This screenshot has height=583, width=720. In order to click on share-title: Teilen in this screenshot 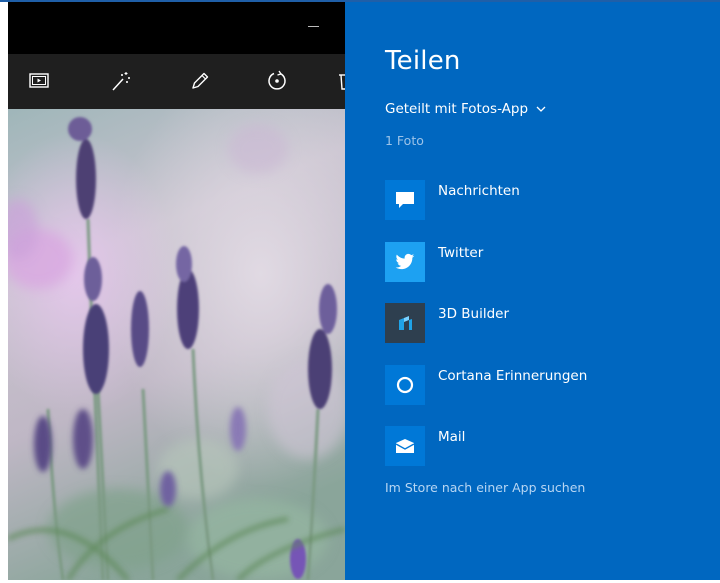, I will do `click(423, 61)`.